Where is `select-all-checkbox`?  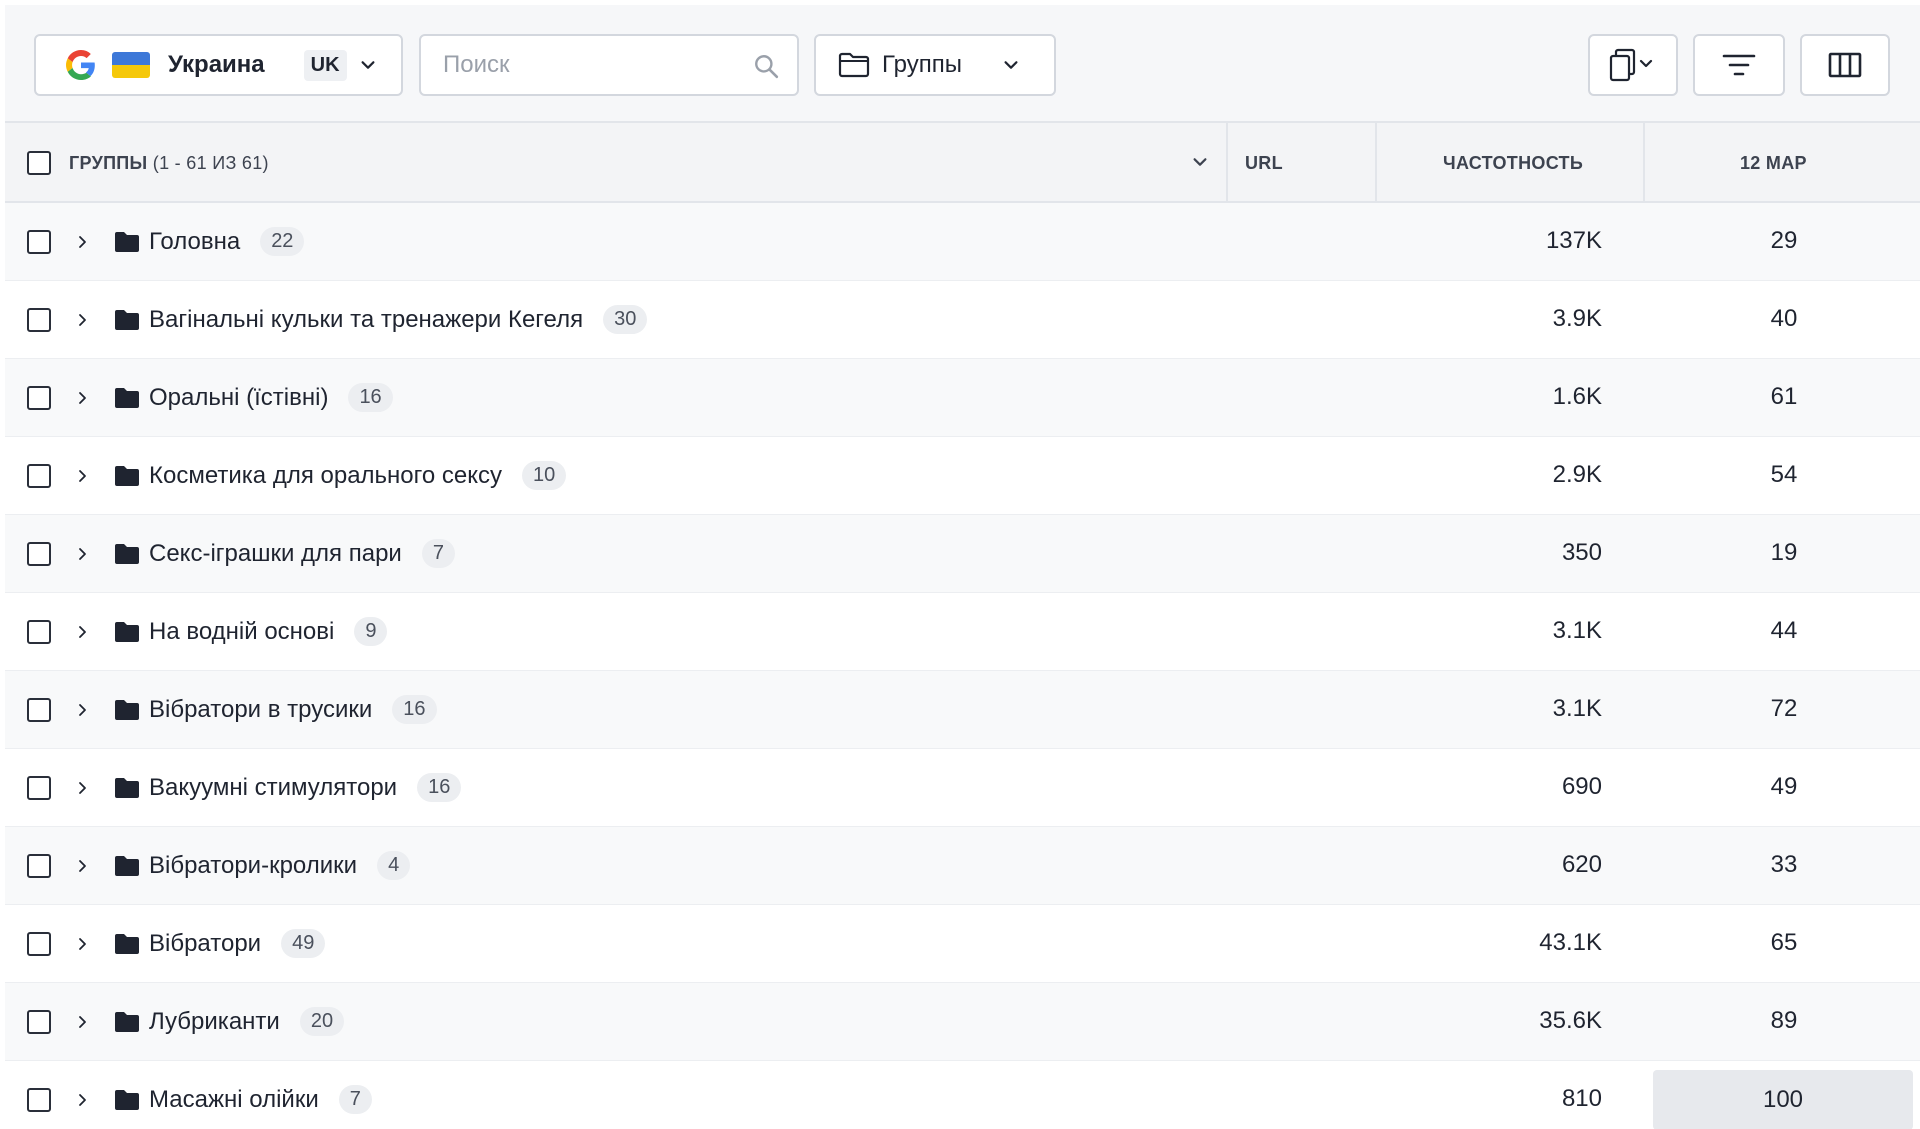 select-all-checkbox is located at coordinates (39, 163).